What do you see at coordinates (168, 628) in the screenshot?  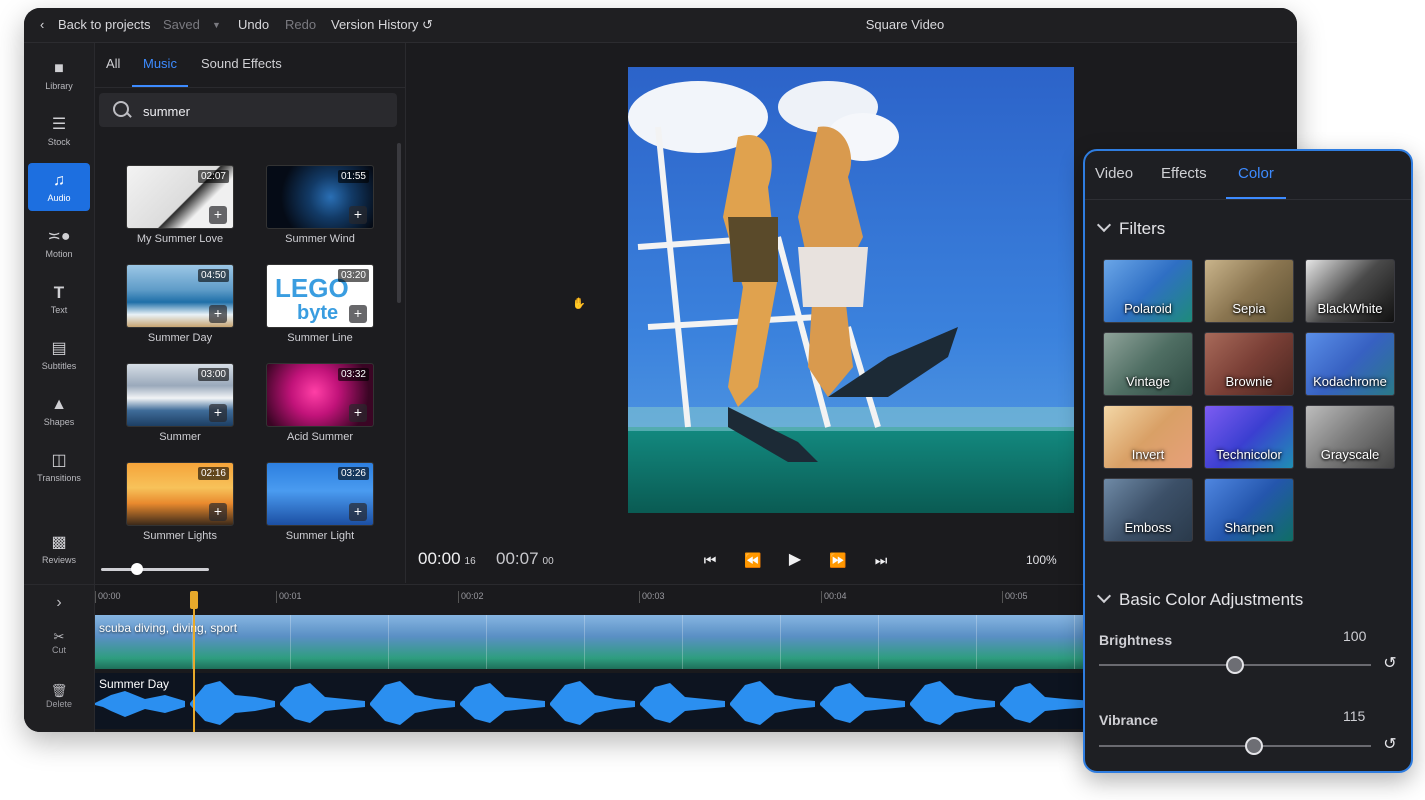 I see `video-clip-label: scuba diving, diving, sport` at bounding box center [168, 628].